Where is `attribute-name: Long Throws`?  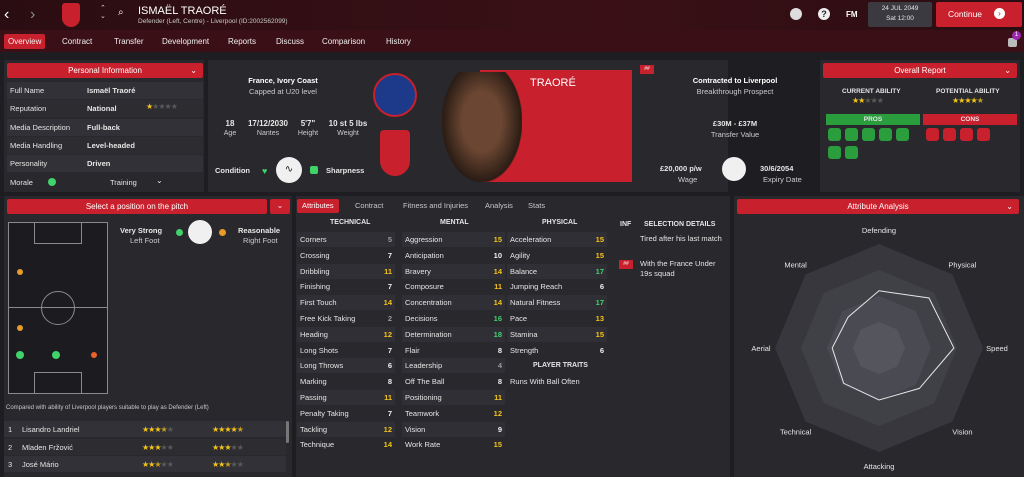
attribute-name: Long Throws is located at coordinates (322, 366).